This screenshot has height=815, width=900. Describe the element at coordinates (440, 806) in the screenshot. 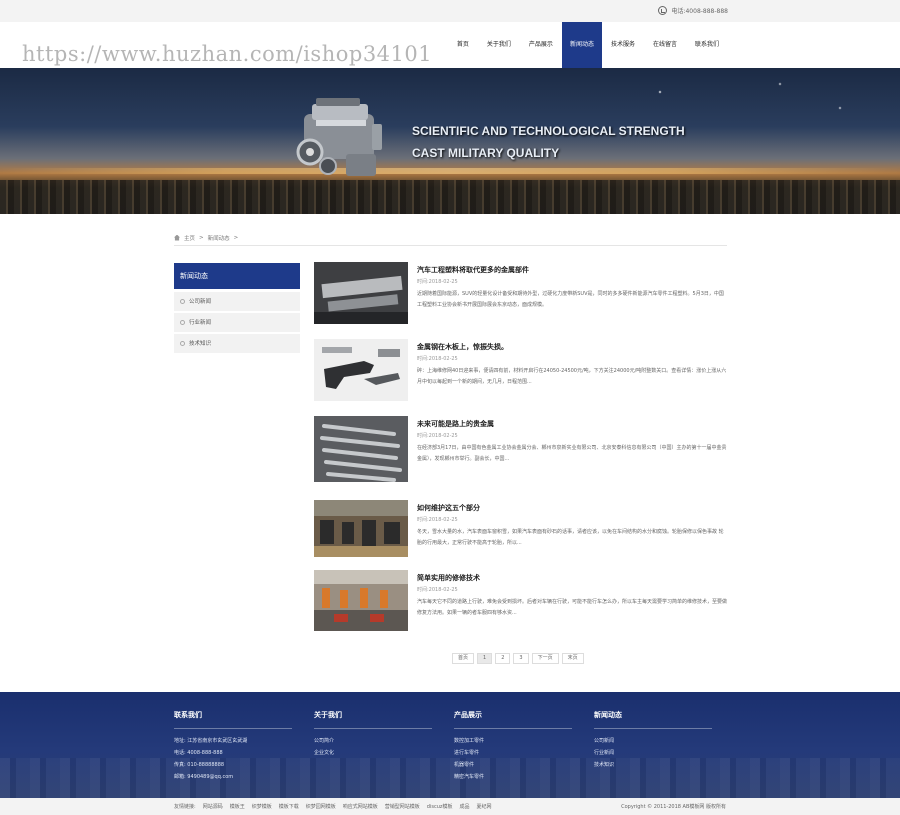

I see `friend-link: discuz模板` at that location.